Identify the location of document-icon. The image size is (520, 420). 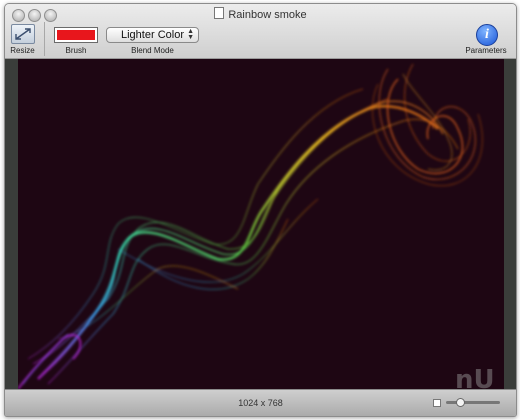
(219, 13).